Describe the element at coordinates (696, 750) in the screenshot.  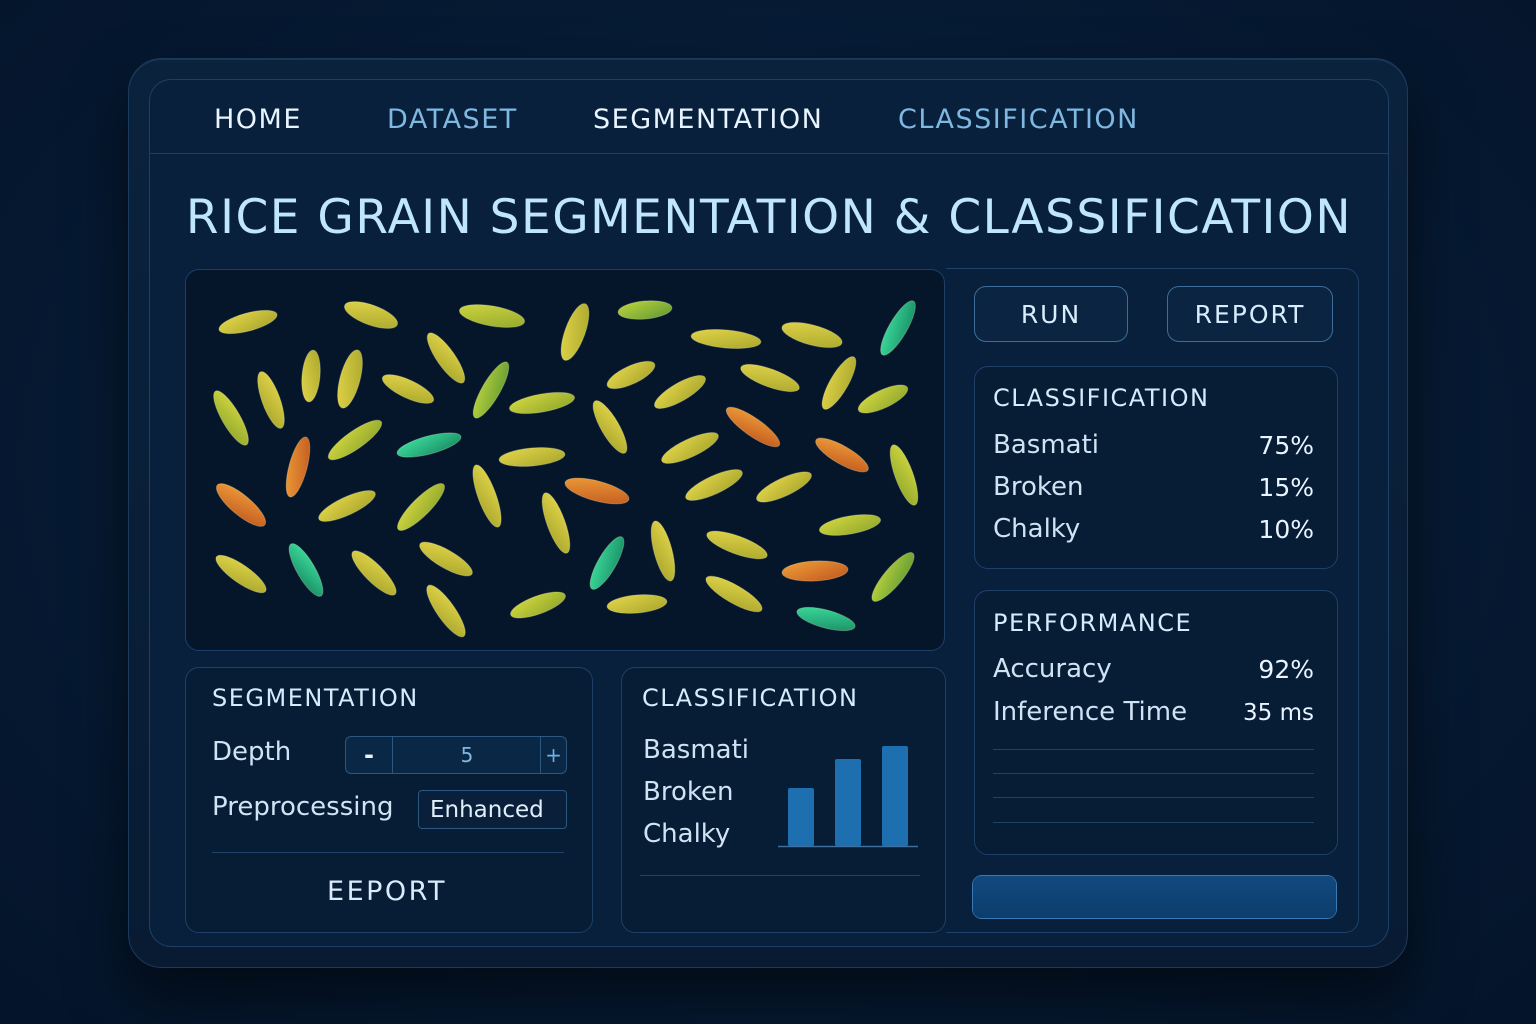
I see `chart-label: Basmati` at that location.